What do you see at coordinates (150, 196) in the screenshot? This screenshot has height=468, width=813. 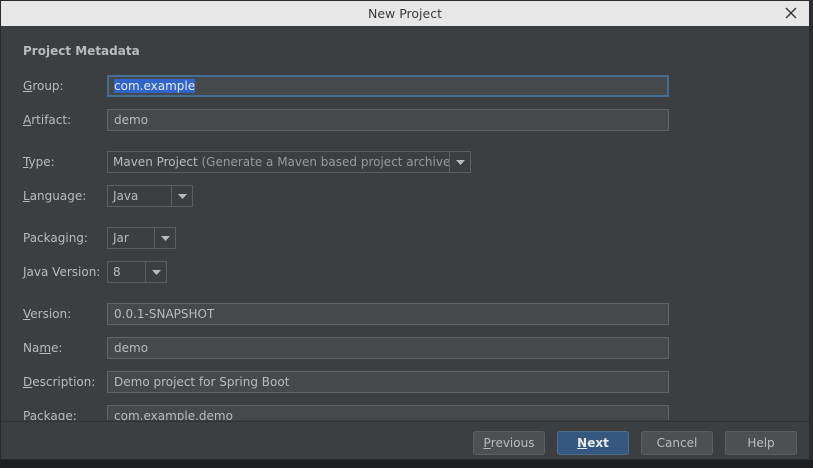 I see `language-select: Java` at bounding box center [150, 196].